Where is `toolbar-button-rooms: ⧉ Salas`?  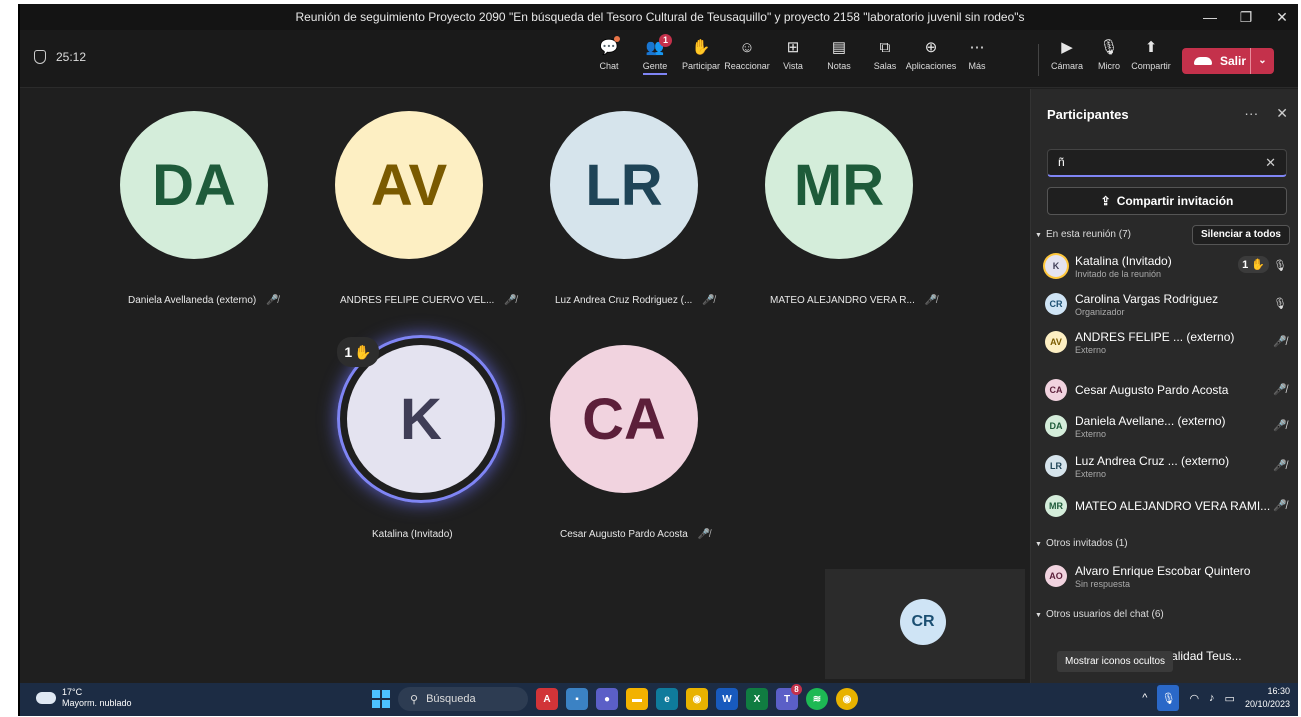 toolbar-button-rooms: ⧉ Salas is located at coordinates (885, 55).